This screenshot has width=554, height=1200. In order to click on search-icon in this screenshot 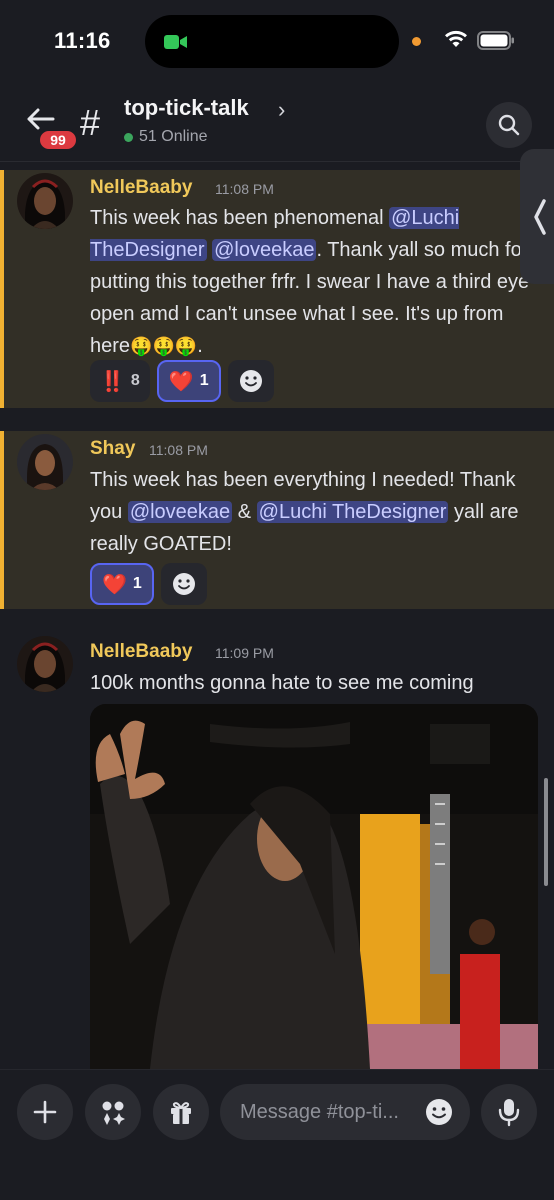, I will do `click(509, 125)`.